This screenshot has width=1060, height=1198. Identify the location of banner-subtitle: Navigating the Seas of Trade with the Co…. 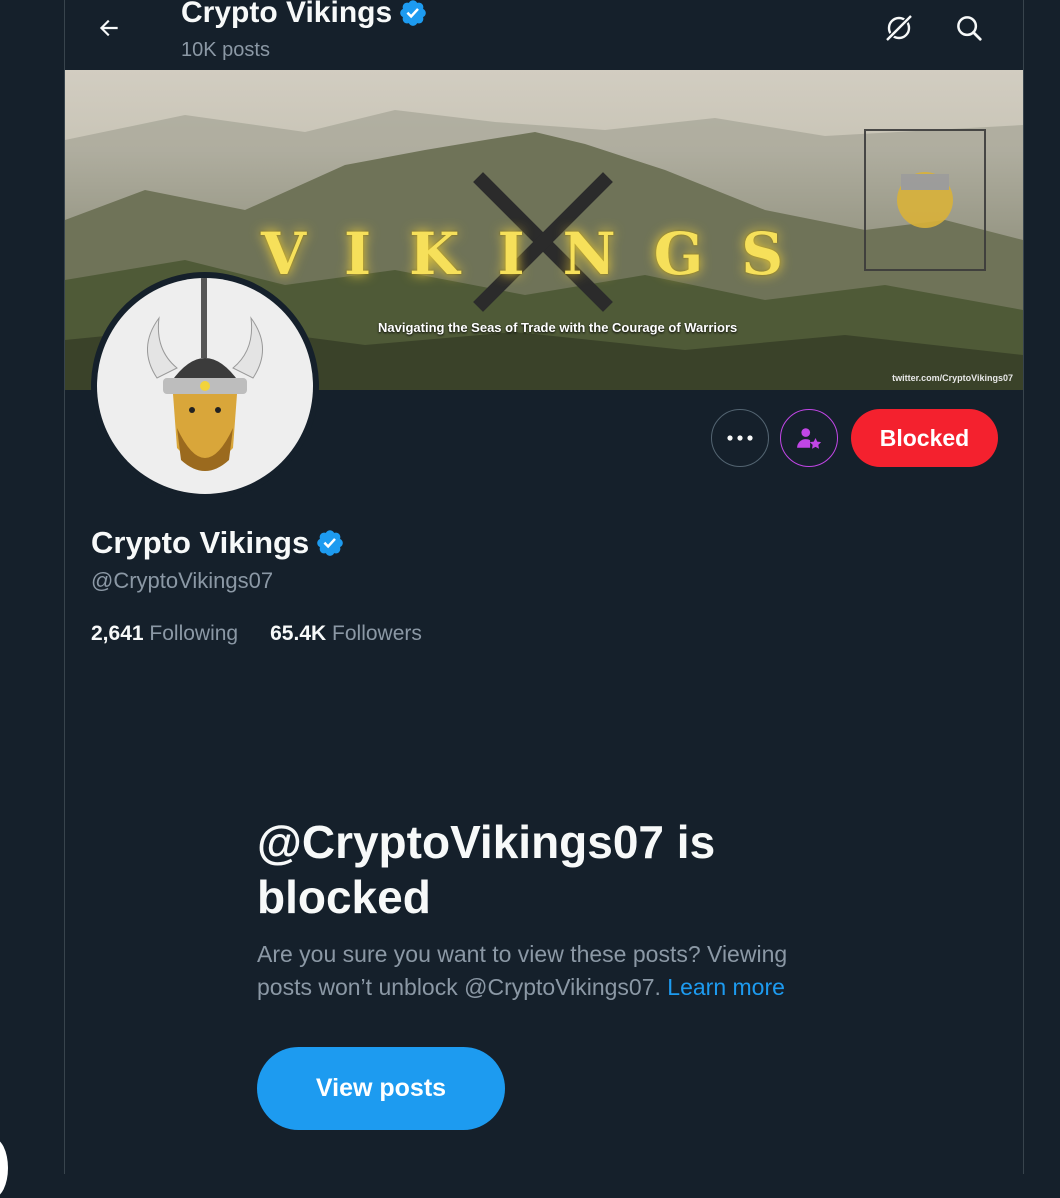
(558, 327).